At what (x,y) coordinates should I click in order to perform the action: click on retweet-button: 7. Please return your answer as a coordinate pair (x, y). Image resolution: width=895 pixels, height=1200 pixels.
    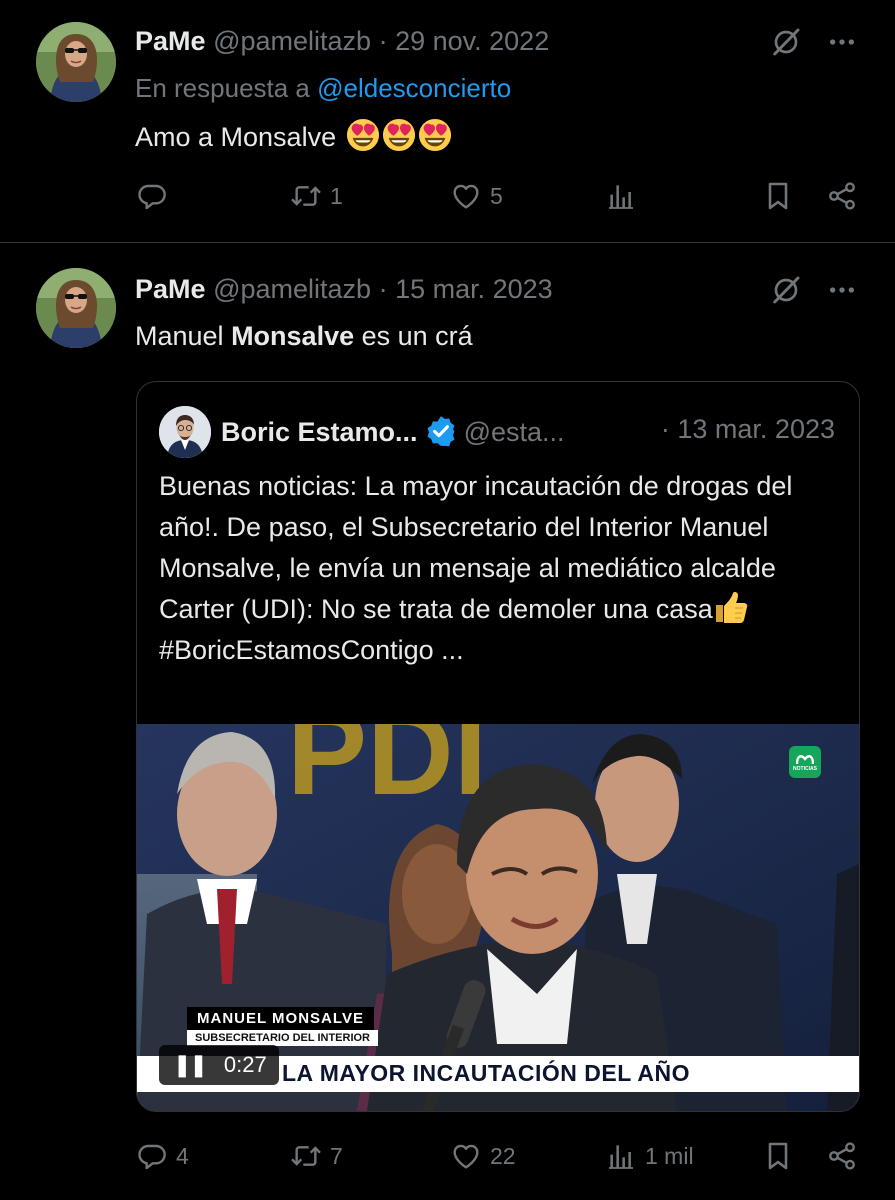
    Looking at the image, I should click on (316, 1156).